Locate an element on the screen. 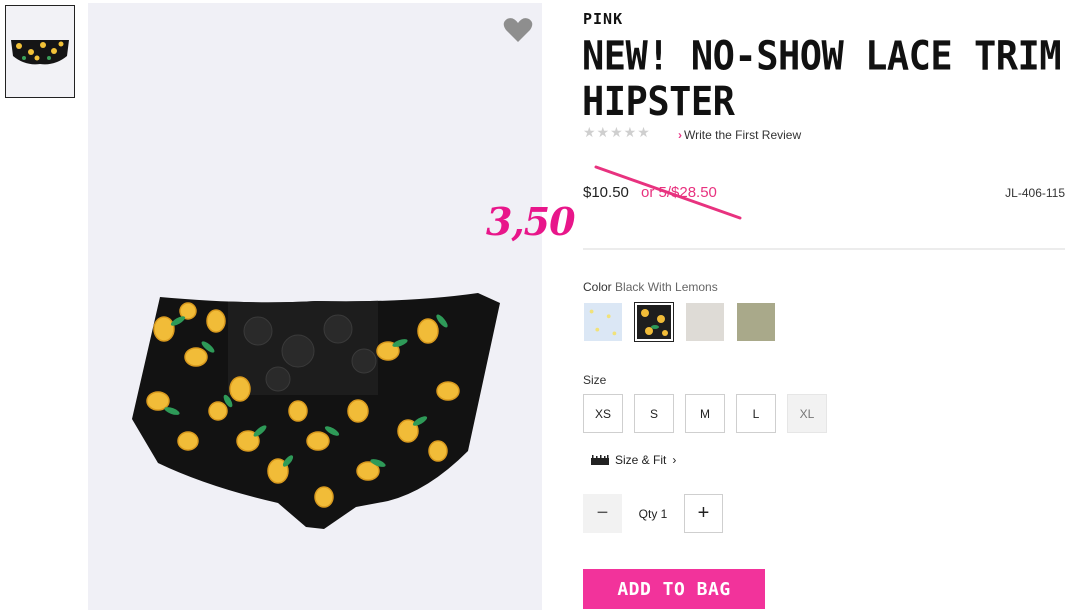  rating-stars: ★★★★★ is located at coordinates (617, 132).